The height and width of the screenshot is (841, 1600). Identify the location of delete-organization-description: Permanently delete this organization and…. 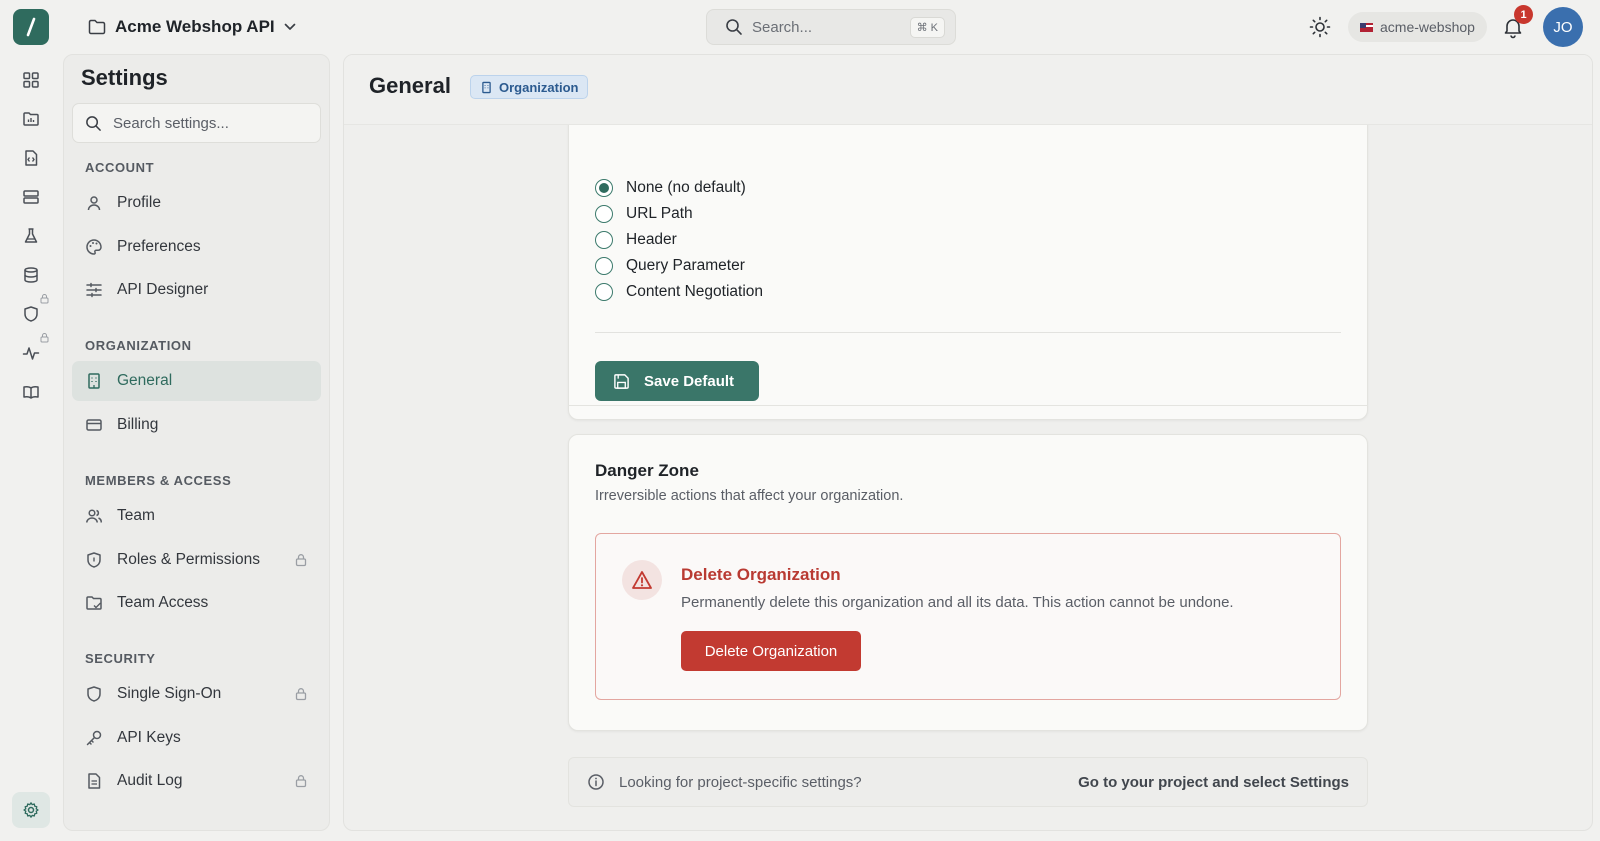
(957, 602).